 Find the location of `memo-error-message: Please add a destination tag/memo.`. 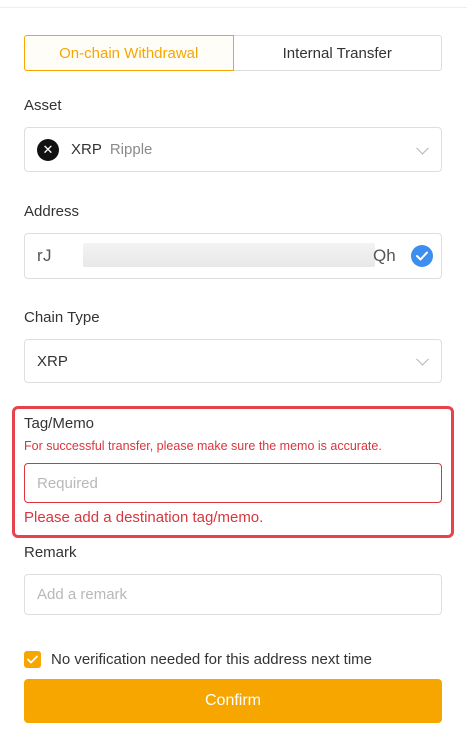

memo-error-message: Please add a destination tag/memo. is located at coordinates (144, 517).